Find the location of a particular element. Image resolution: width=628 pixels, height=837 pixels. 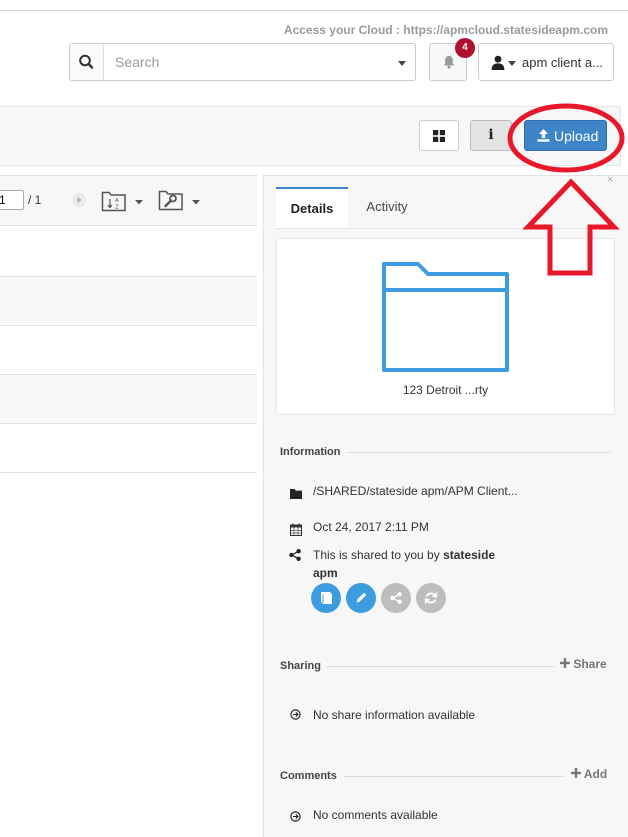

grid-icon is located at coordinates (439, 136).